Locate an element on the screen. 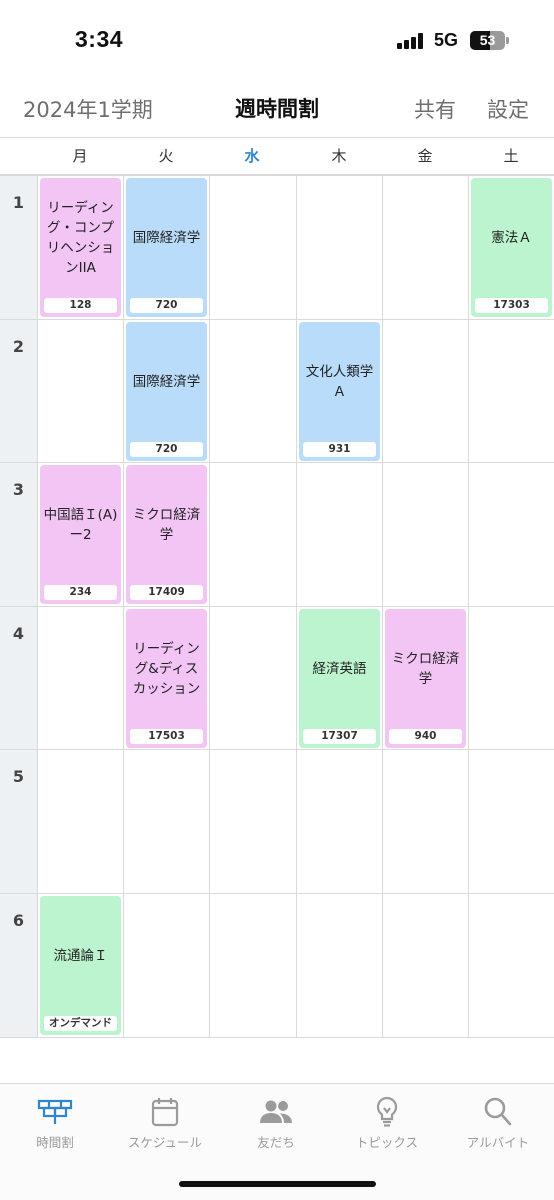 This screenshot has height=1200, width=554. period-number: 1 is located at coordinates (18, 202).